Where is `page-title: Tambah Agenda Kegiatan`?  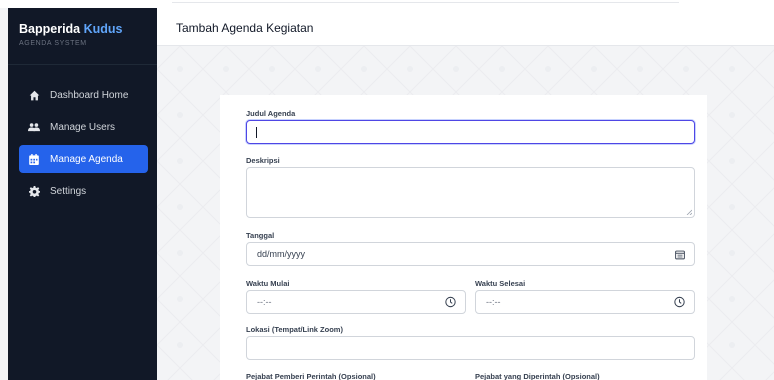
page-title: Tambah Agenda Kegiatan is located at coordinates (245, 28).